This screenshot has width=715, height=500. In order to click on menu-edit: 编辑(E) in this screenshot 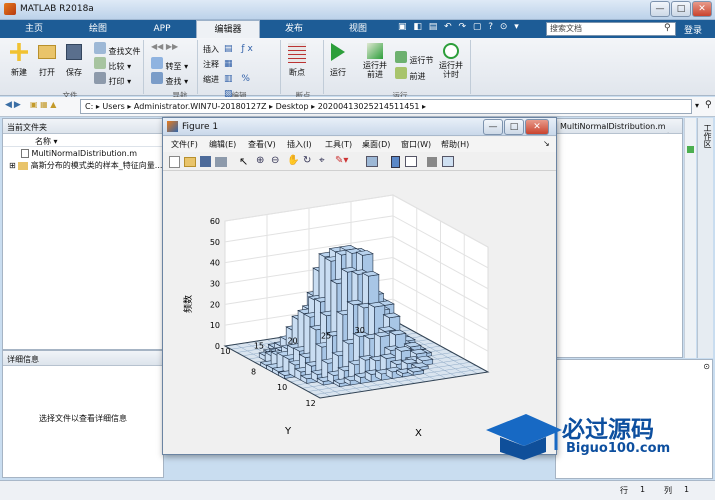, I will do `click(222, 144)`.